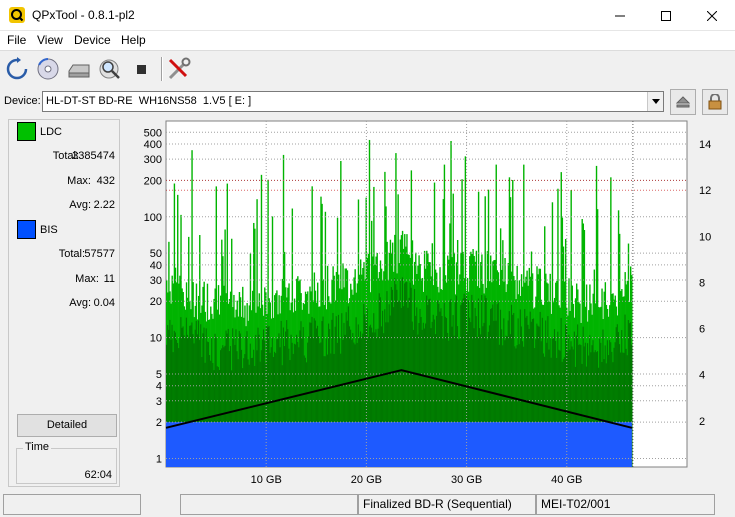 Image resolution: width=735 pixels, height=517 pixels. I want to click on maximize-button, so click(666, 15).